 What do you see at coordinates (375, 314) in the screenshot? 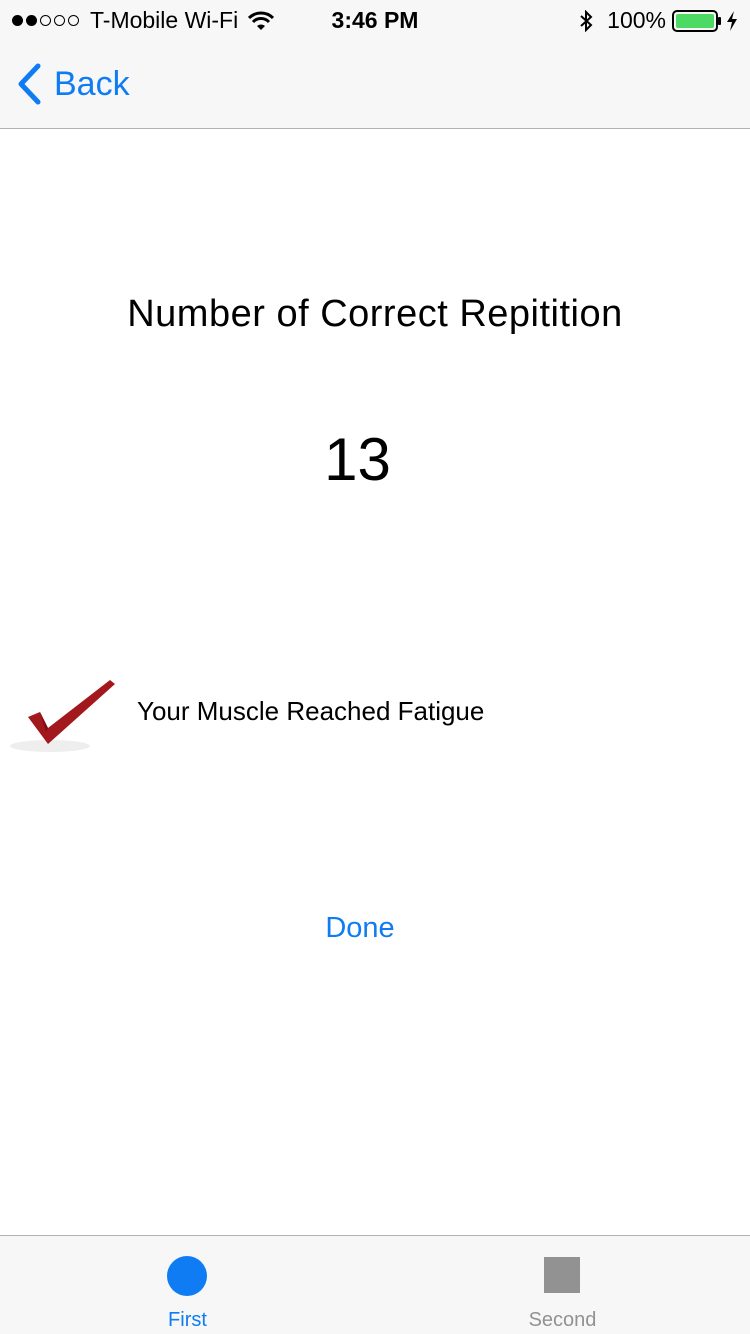
I see `page-title: Number of Correct Repitition` at bounding box center [375, 314].